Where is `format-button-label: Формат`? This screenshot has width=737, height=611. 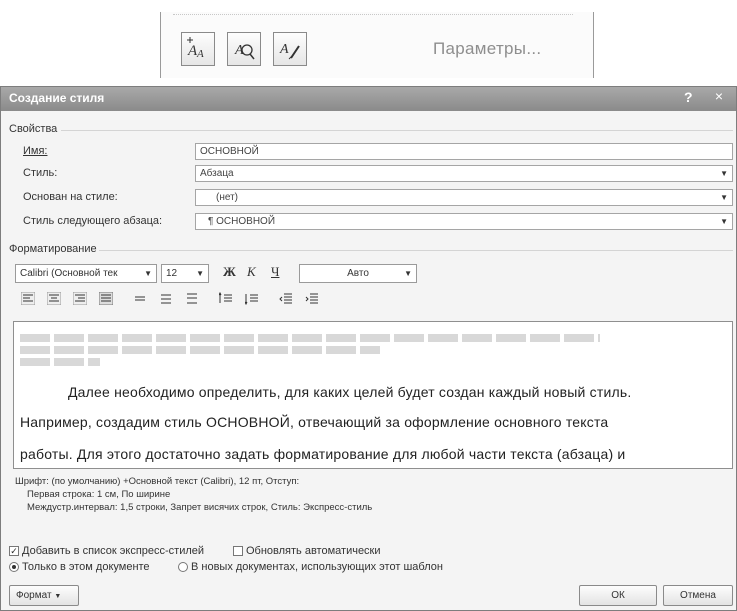
format-button-label: Формат is located at coordinates (34, 595).